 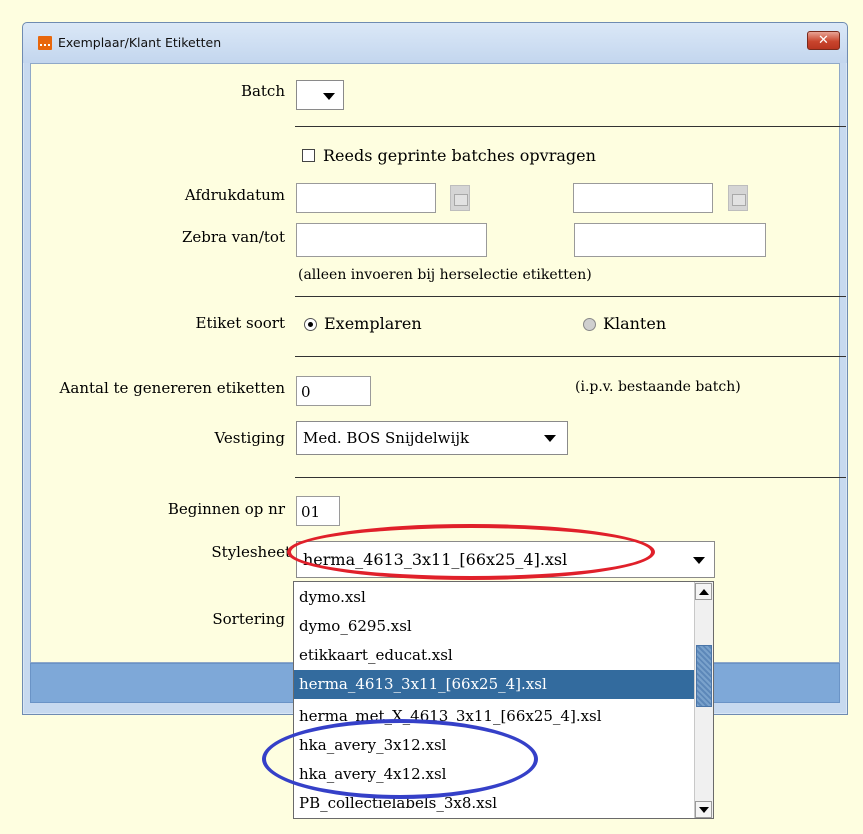 I want to click on count-label: Aantal te genereren etiketten, so click(x=172, y=388).